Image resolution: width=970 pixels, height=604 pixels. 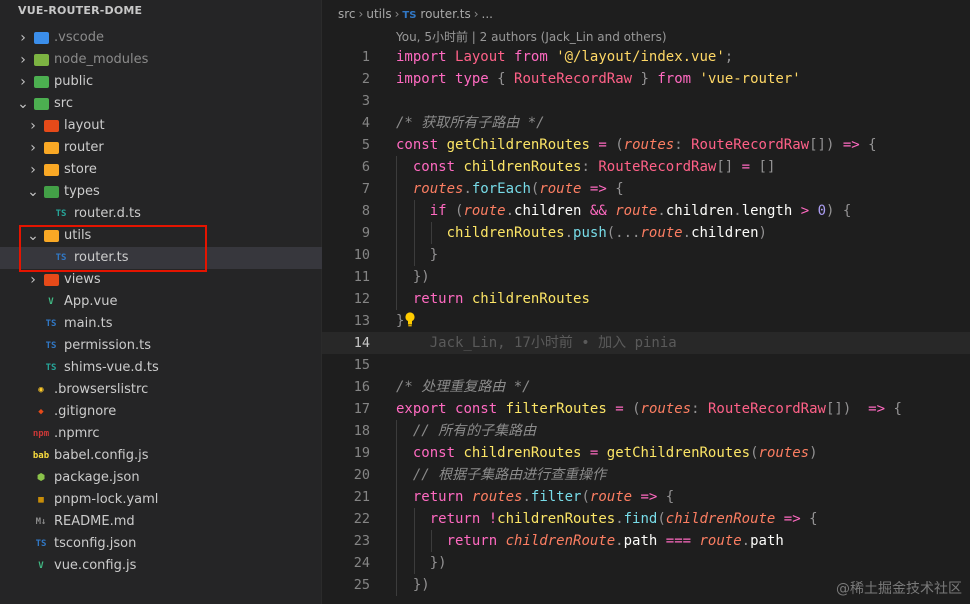 I want to click on code-token: import, so click(x=421, y=79).